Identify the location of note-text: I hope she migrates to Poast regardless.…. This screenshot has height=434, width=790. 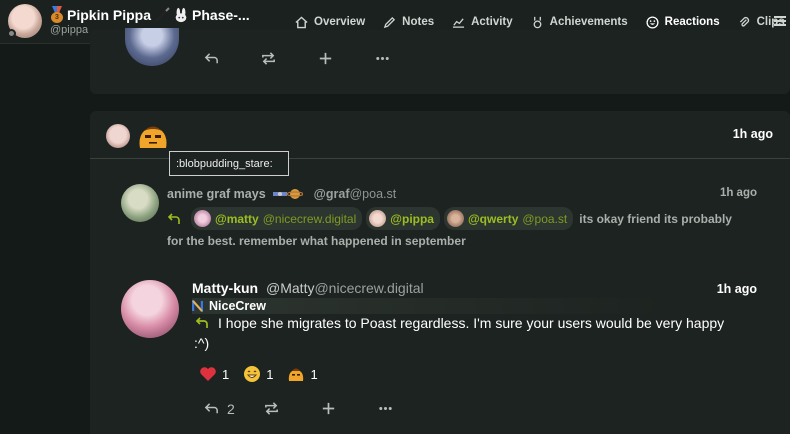
(459, 323).